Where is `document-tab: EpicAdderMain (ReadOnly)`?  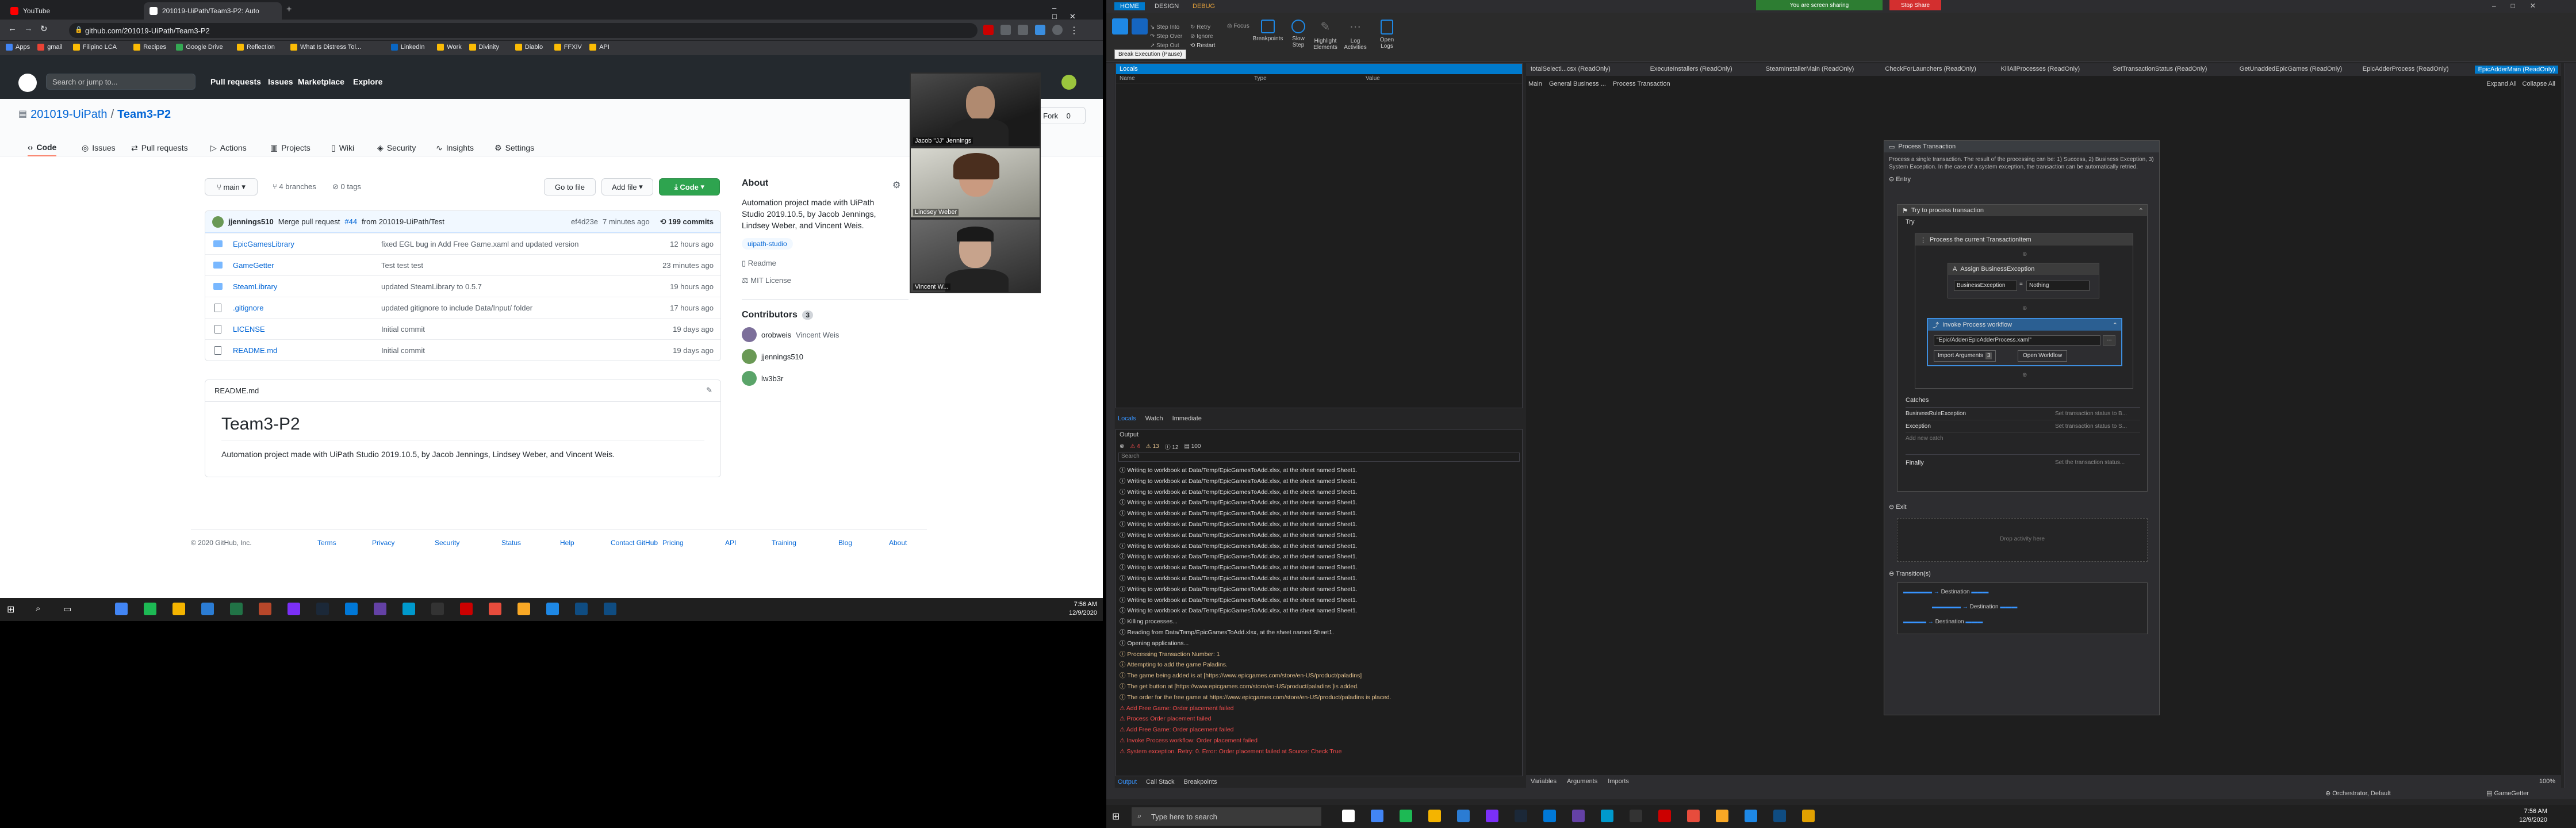 document-tab: EpicAdderMain (ReadOnly) is located at coordinates (2516, 70).